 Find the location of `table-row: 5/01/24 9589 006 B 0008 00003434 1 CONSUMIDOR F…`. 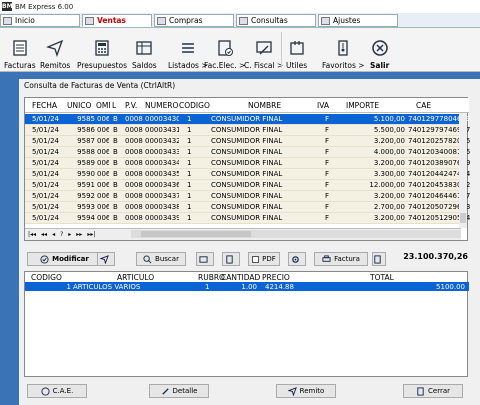

table-row: 5/01/24 9589 006 B 0008 00003434 1 CONSUMIDOR F… is located at coordinates (247, 163).